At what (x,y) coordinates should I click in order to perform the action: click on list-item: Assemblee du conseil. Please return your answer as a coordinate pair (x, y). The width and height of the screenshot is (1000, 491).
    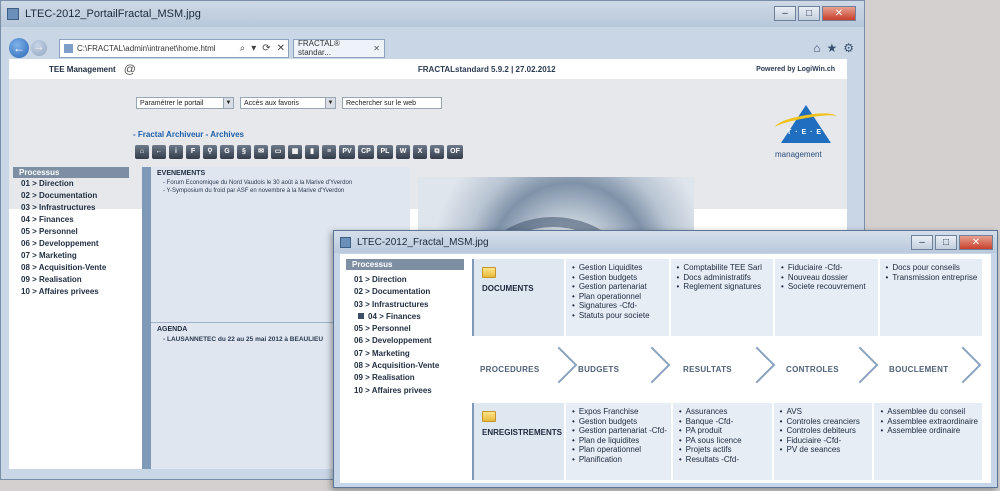
    Looking at the image, I should click on (929, 412).